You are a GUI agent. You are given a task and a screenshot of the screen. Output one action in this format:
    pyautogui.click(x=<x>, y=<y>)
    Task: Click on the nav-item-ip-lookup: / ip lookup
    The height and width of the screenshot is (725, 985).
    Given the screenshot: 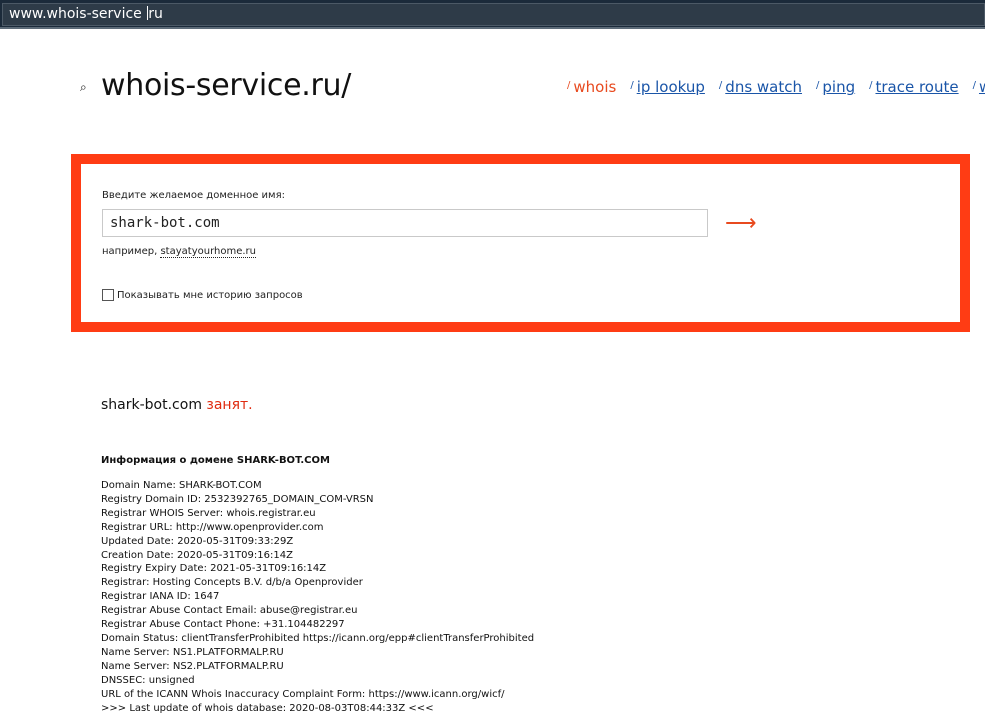 What is the action you would take?
    pyautogui.click(x=667, y=87)
    